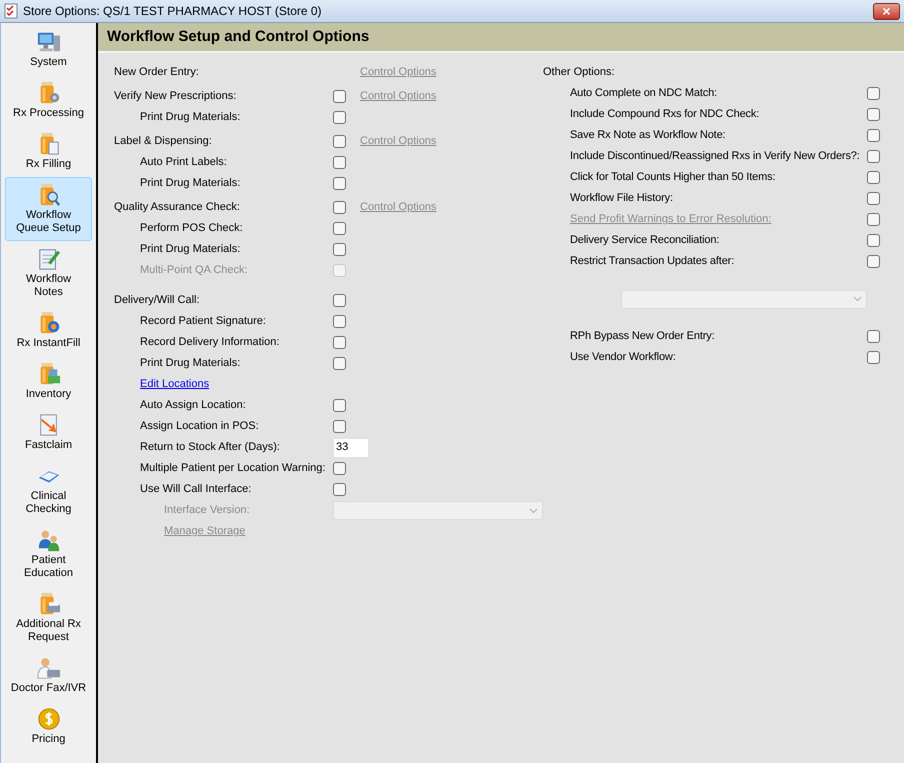 Image resolution: width=904 pixels, height=763 pixels. I want to click on option-label: Use Will Call Interface:, so click(196, 489).